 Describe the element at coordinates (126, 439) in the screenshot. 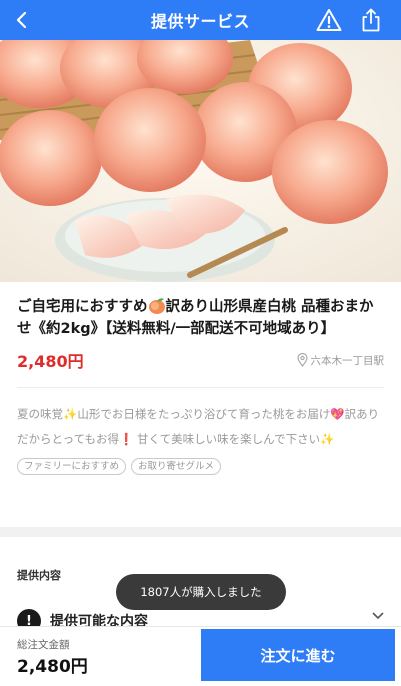

I see `exclamation-emoji: ❗` at that location.